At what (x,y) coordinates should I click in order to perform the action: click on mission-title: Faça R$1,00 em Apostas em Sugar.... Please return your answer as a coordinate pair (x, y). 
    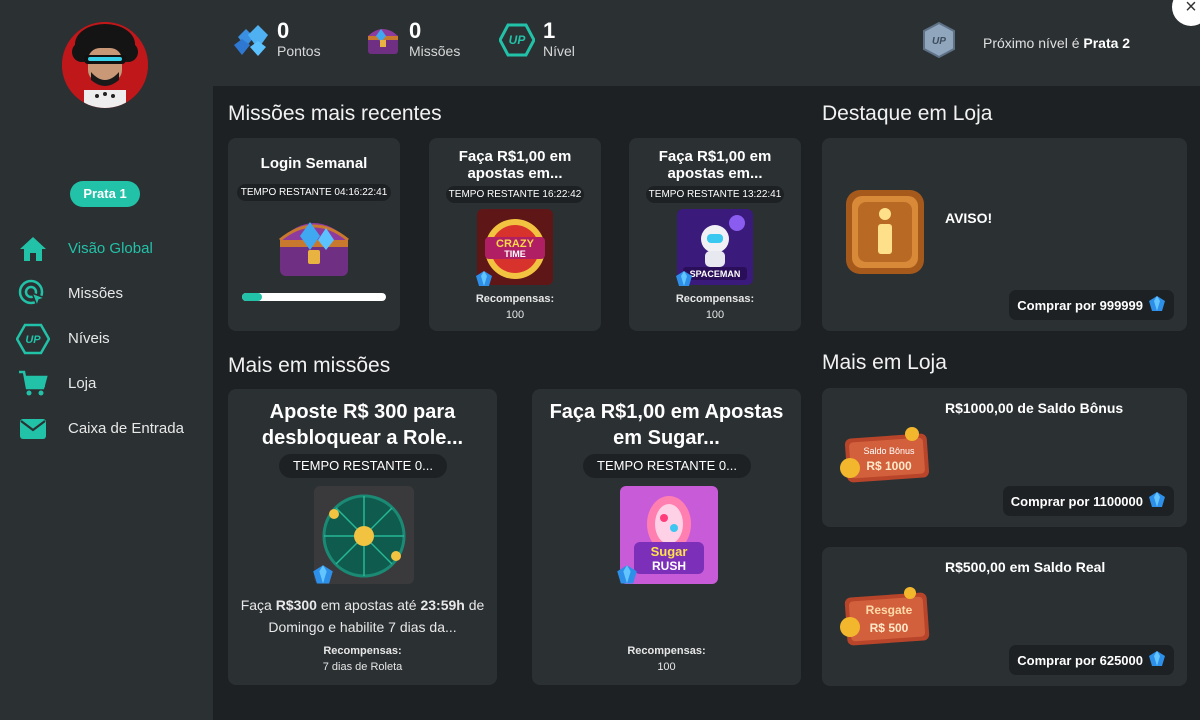
    Looking at the image, I should click on (666, 425).